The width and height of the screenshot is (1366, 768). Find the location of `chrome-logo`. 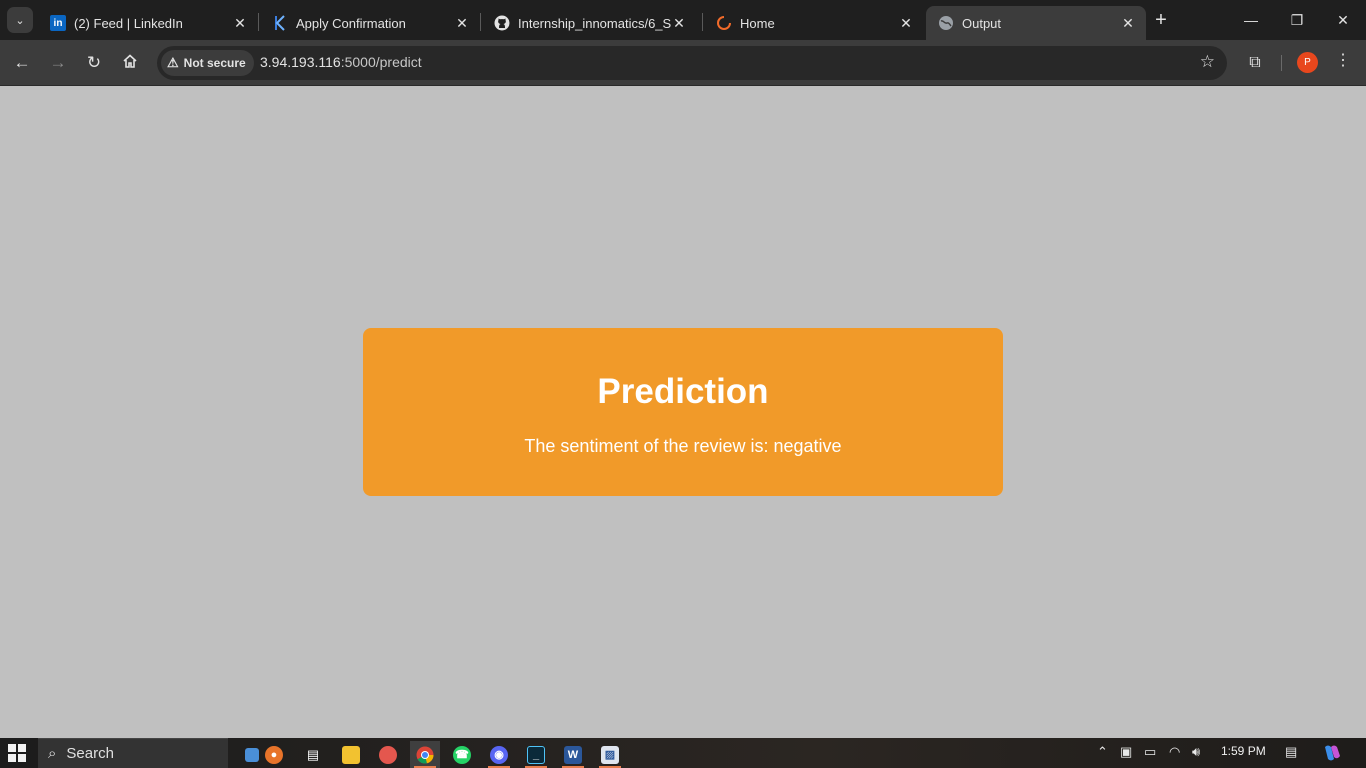

chrome-logo is located at coordinates (425, 755).